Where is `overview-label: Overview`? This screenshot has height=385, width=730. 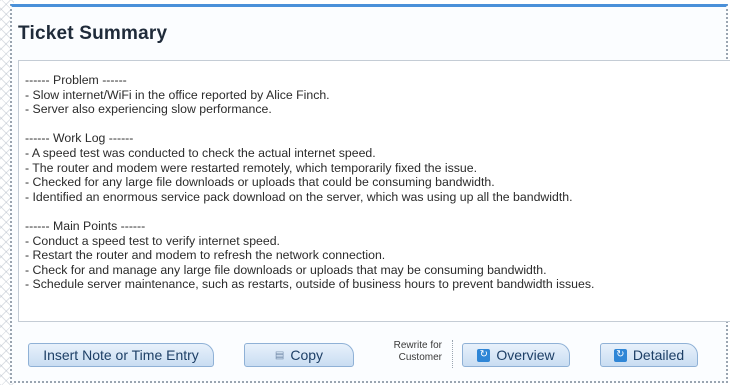 overview-label: Overview is located at coordinates (525, 355).